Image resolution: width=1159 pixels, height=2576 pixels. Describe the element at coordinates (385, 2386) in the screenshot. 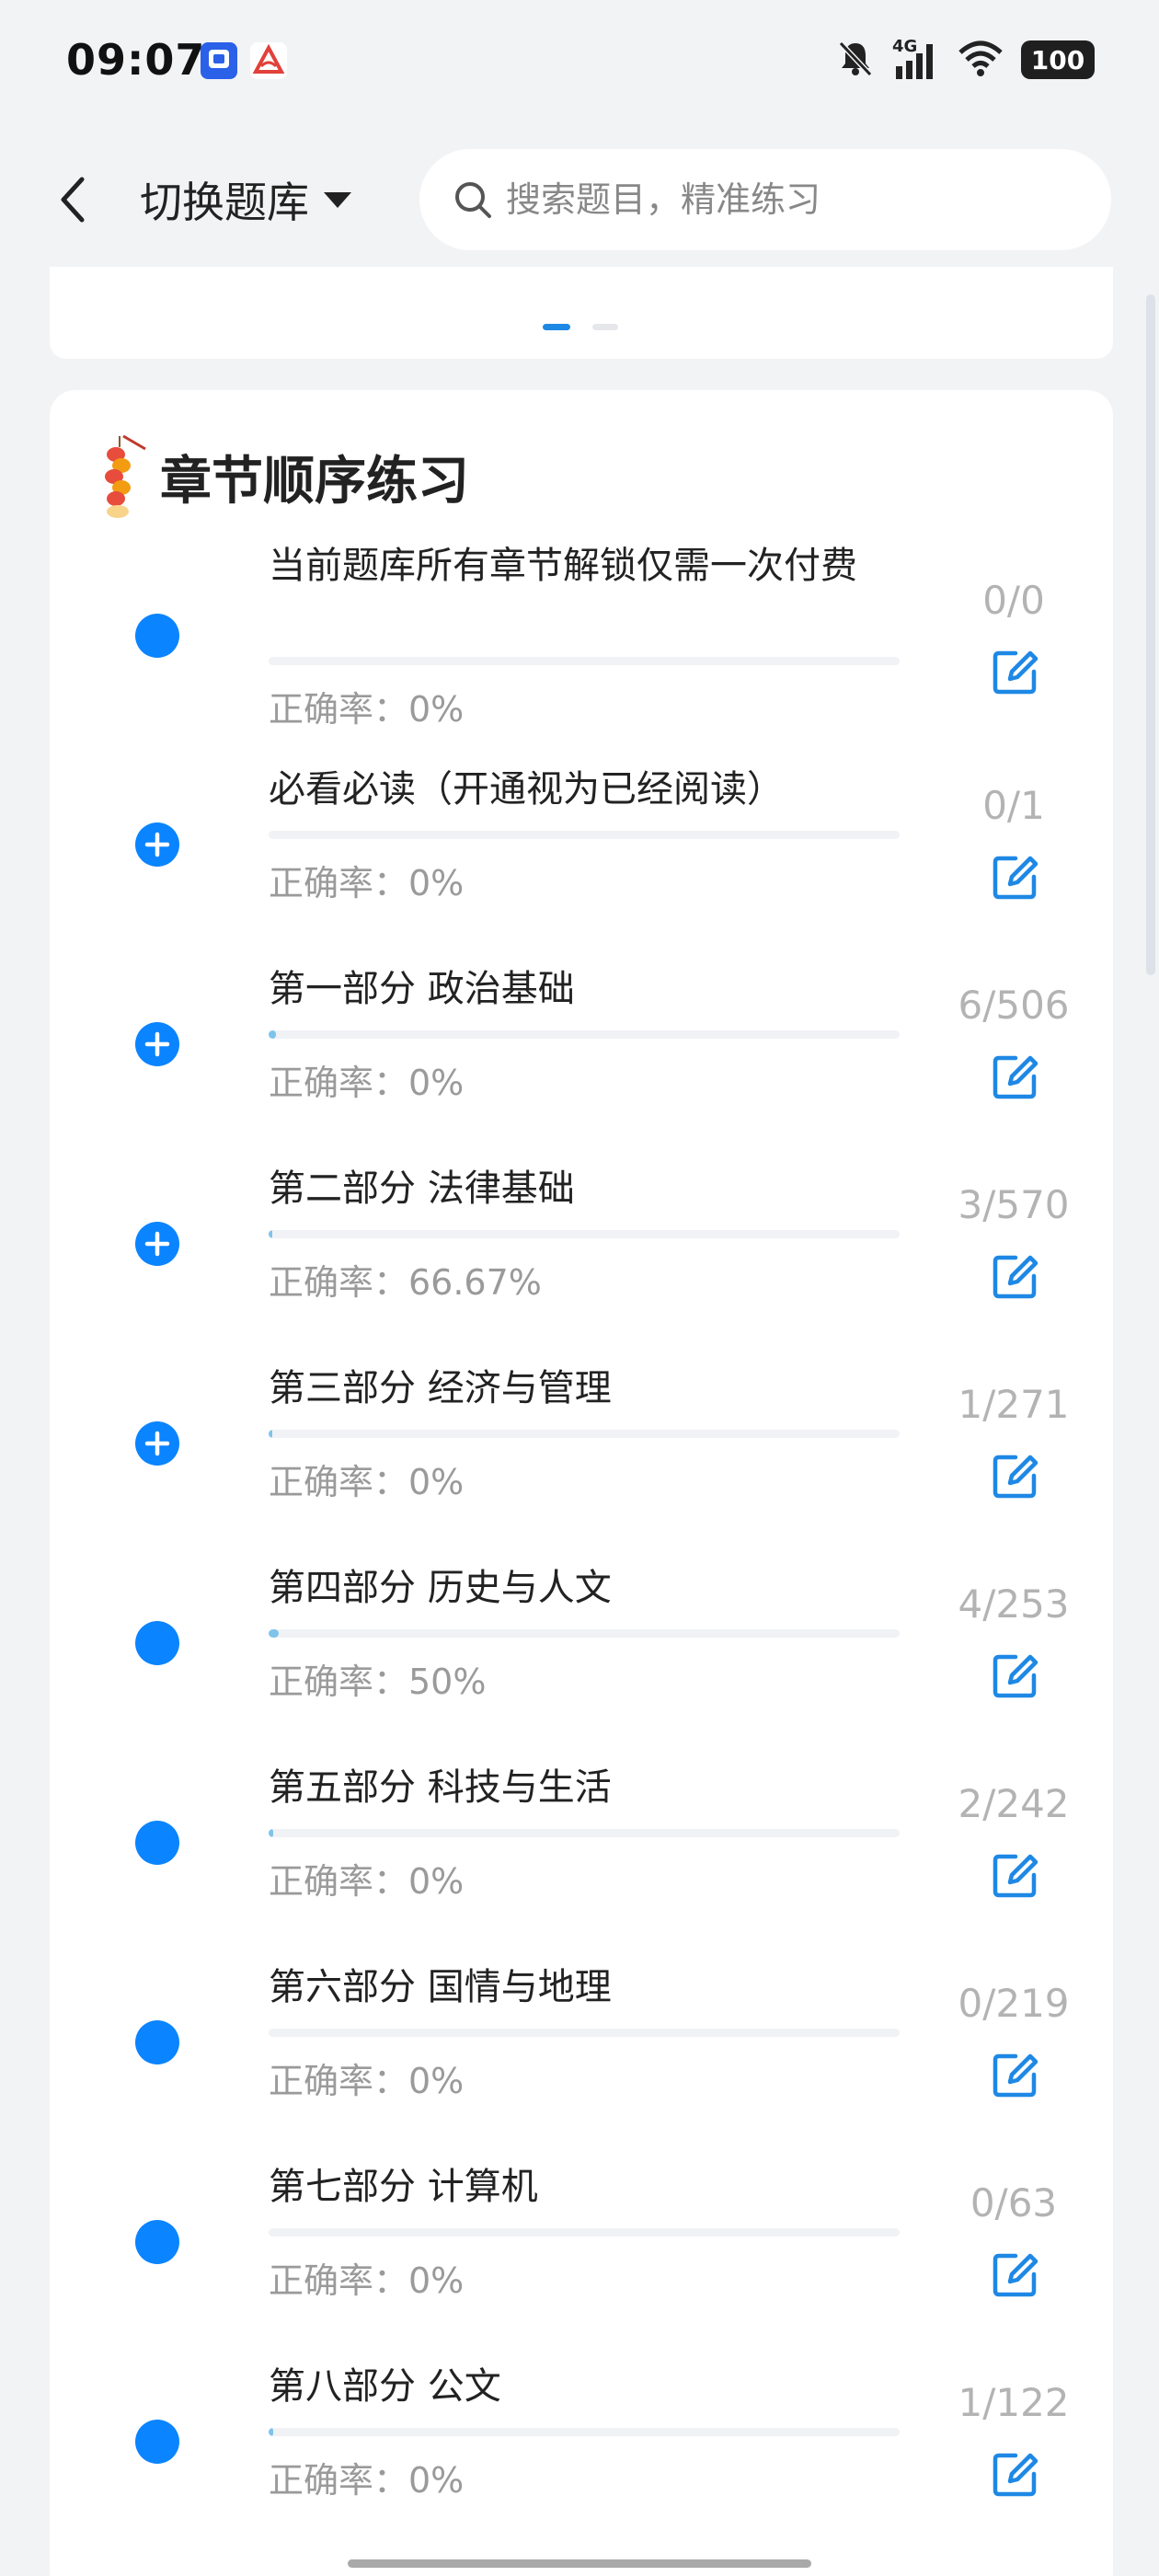

I see `chapter-title: 第八部分 公文` at that location.